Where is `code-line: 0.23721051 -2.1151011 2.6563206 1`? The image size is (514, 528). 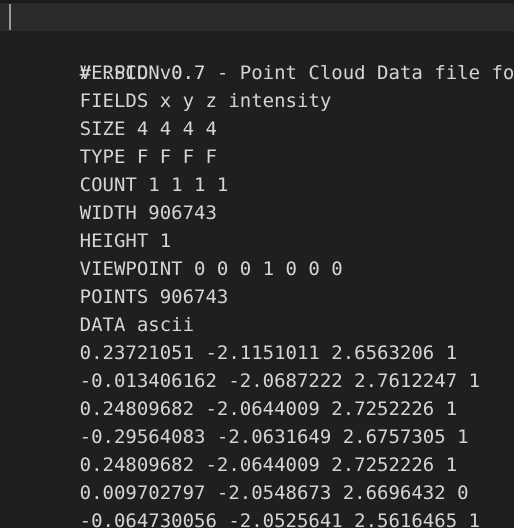
code-line: 0.23721051 -2.1151011 2.6563206 1 is located at coordinates (257, 337).